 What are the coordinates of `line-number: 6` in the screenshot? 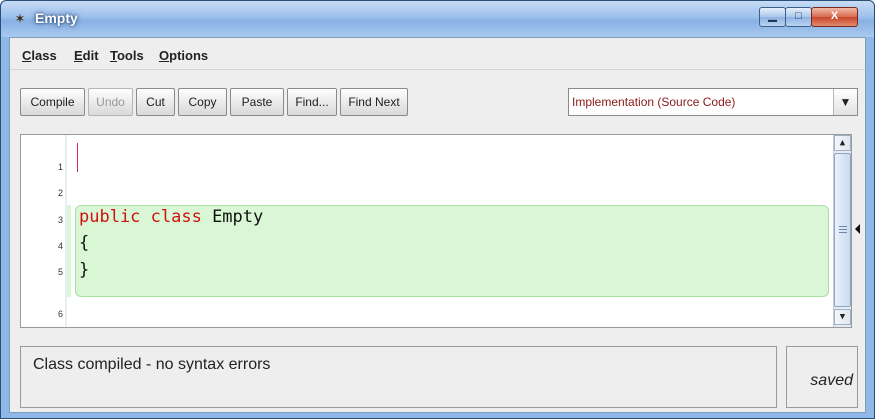 It's located at (60, 314).